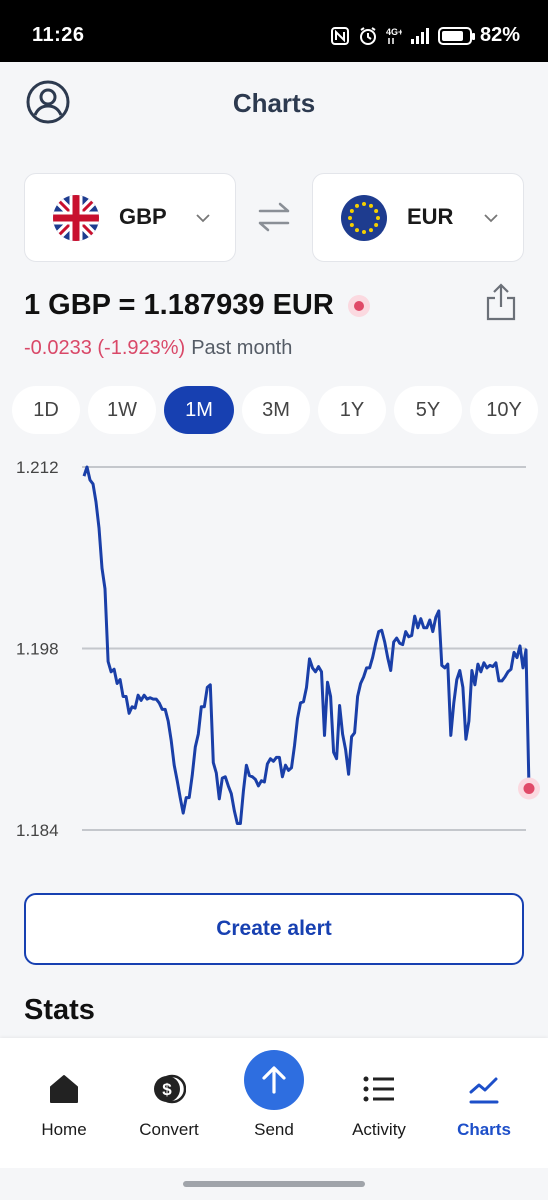 The width and height of the screenshot is (548, 1200). I want to click on range-tab-10y: 10Y, so click(504, 410).